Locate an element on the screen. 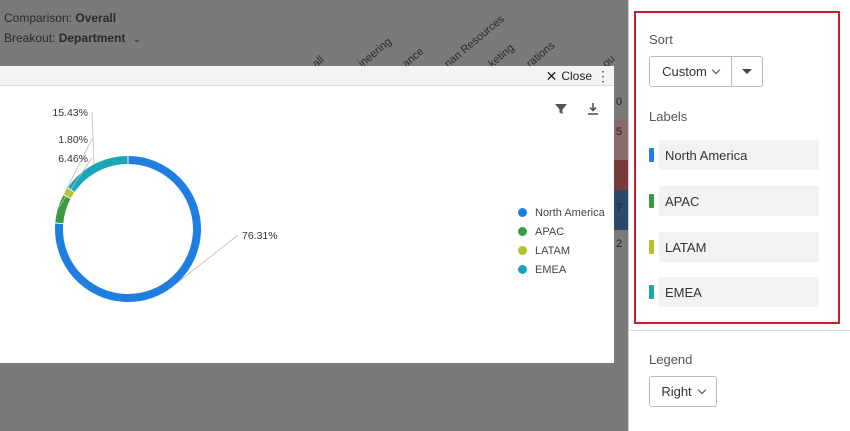 The width and height of the screenshot is (850, 431). column-header: ineering is located at coordinates (375, 52).